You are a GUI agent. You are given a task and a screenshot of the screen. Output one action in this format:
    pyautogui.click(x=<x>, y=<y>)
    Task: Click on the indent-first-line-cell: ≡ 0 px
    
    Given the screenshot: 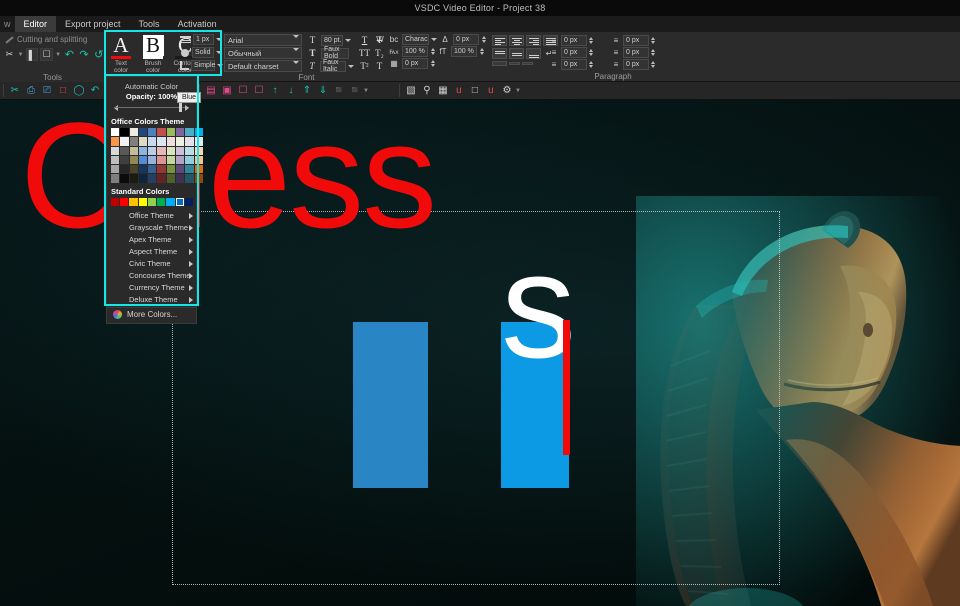 What is the action you would take?
    pyautogui.click(x=577, y=40)
    